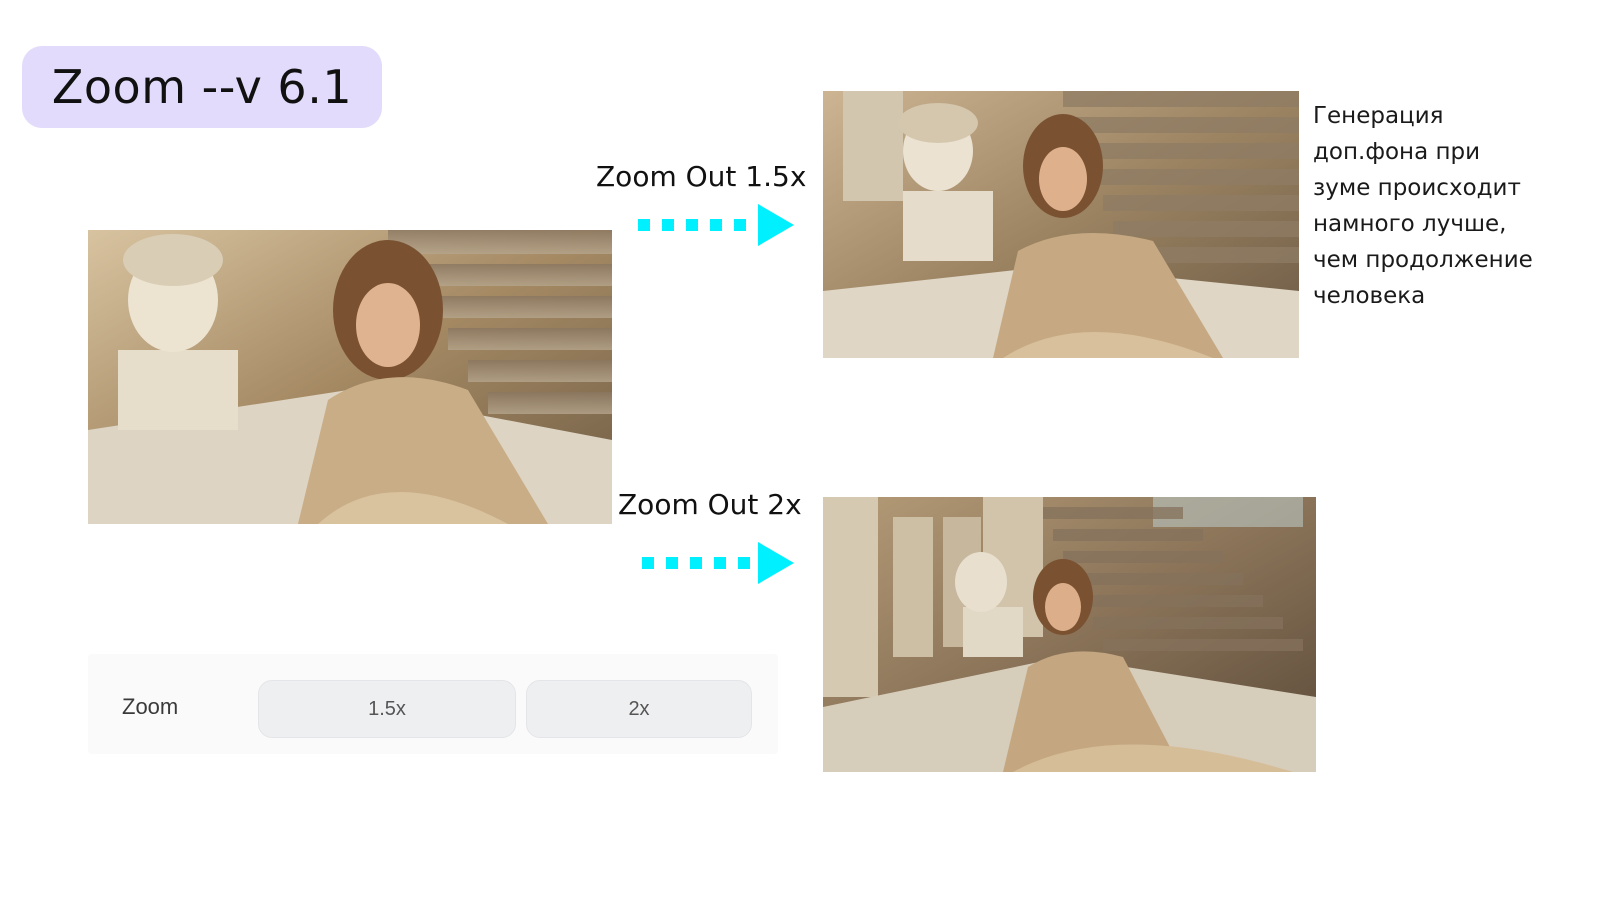 This screenshot has height=900, width=1600. I want to click on source-photo-illustration, so click(350, 377).